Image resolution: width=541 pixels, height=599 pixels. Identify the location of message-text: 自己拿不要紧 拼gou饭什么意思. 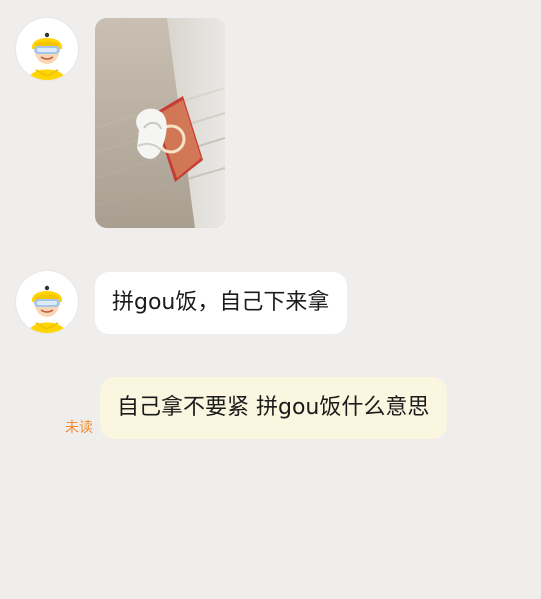
(273, 407).